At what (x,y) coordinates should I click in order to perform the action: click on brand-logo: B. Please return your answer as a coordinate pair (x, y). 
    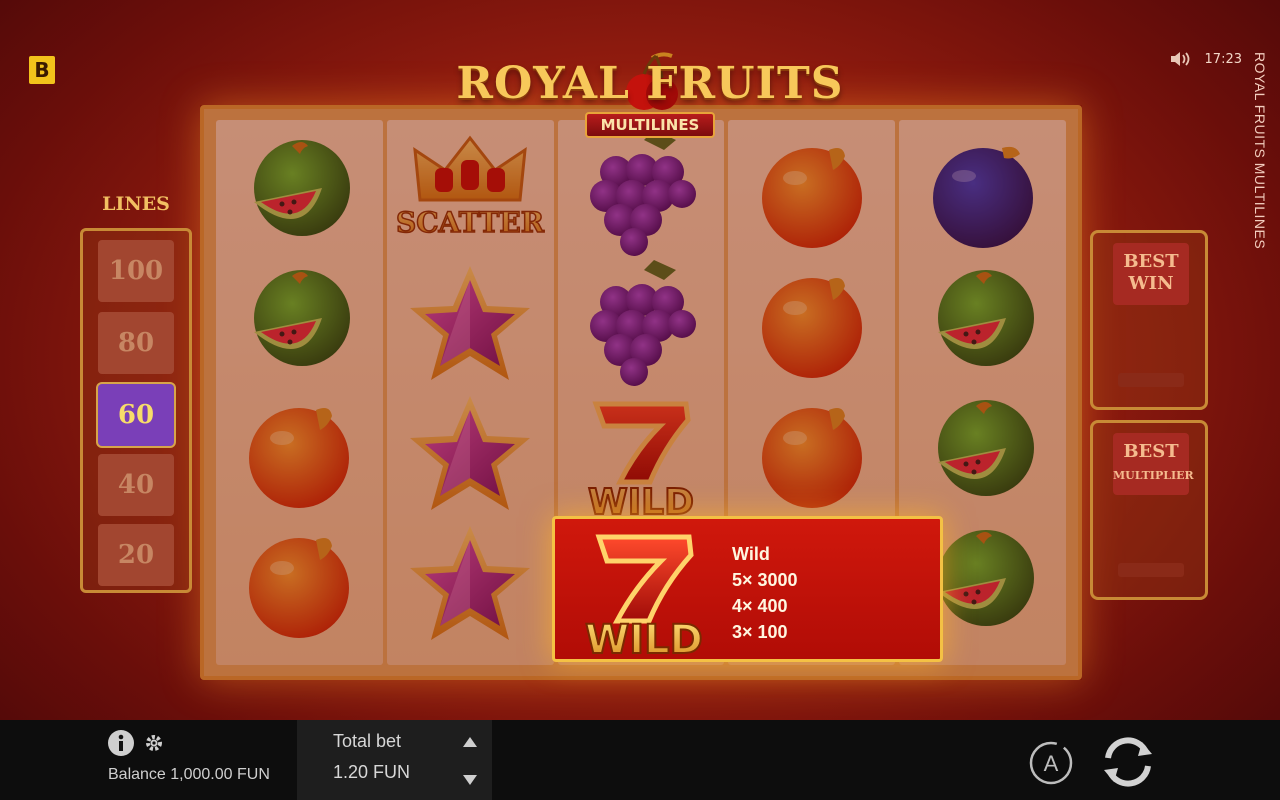
    Looking at the image, I should click on (42, 70).